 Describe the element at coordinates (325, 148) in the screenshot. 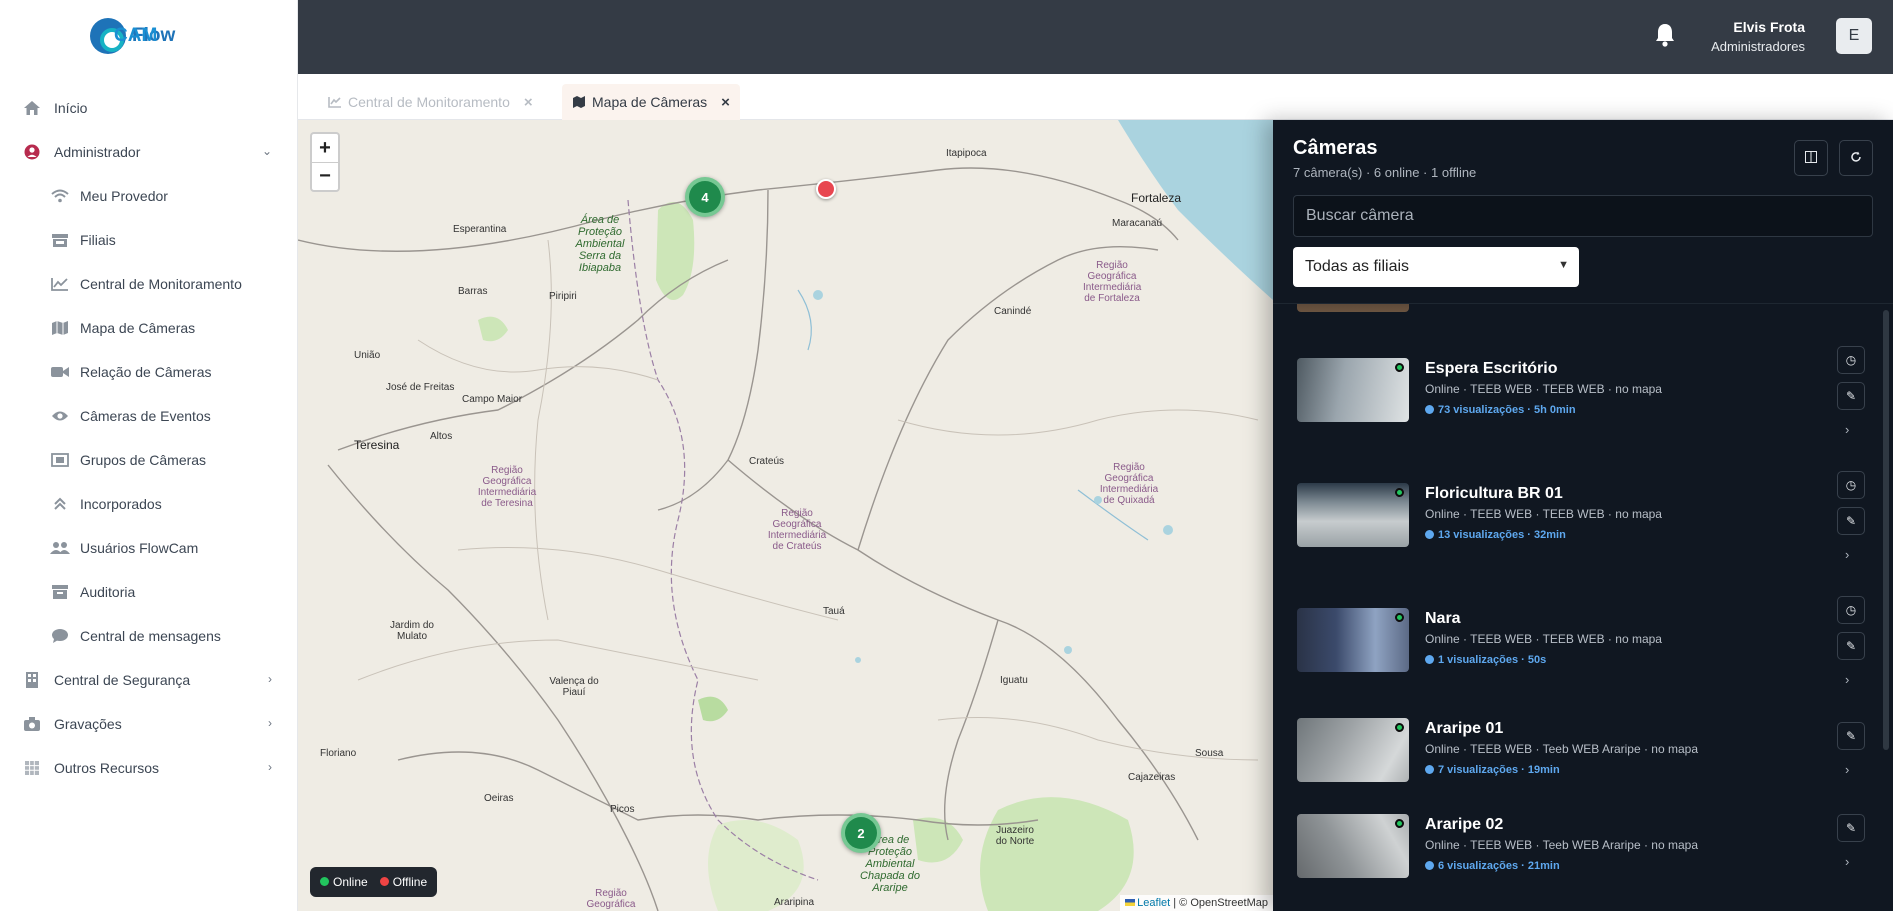

I see `zoom-in-button: +` at that location.